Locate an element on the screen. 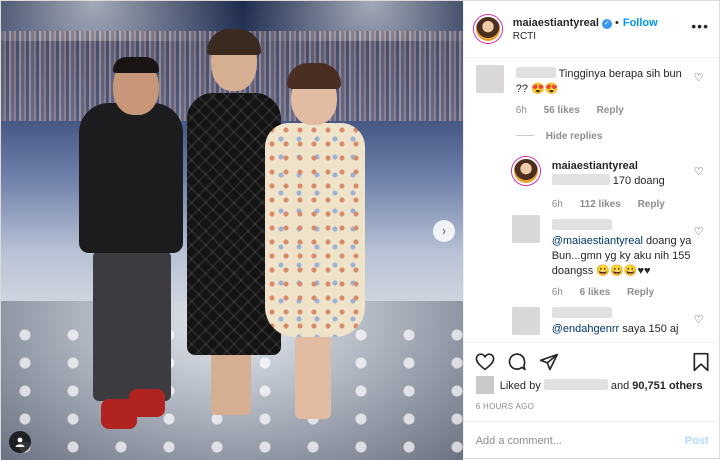  person-center-legs is located at coordinates (231, 383).